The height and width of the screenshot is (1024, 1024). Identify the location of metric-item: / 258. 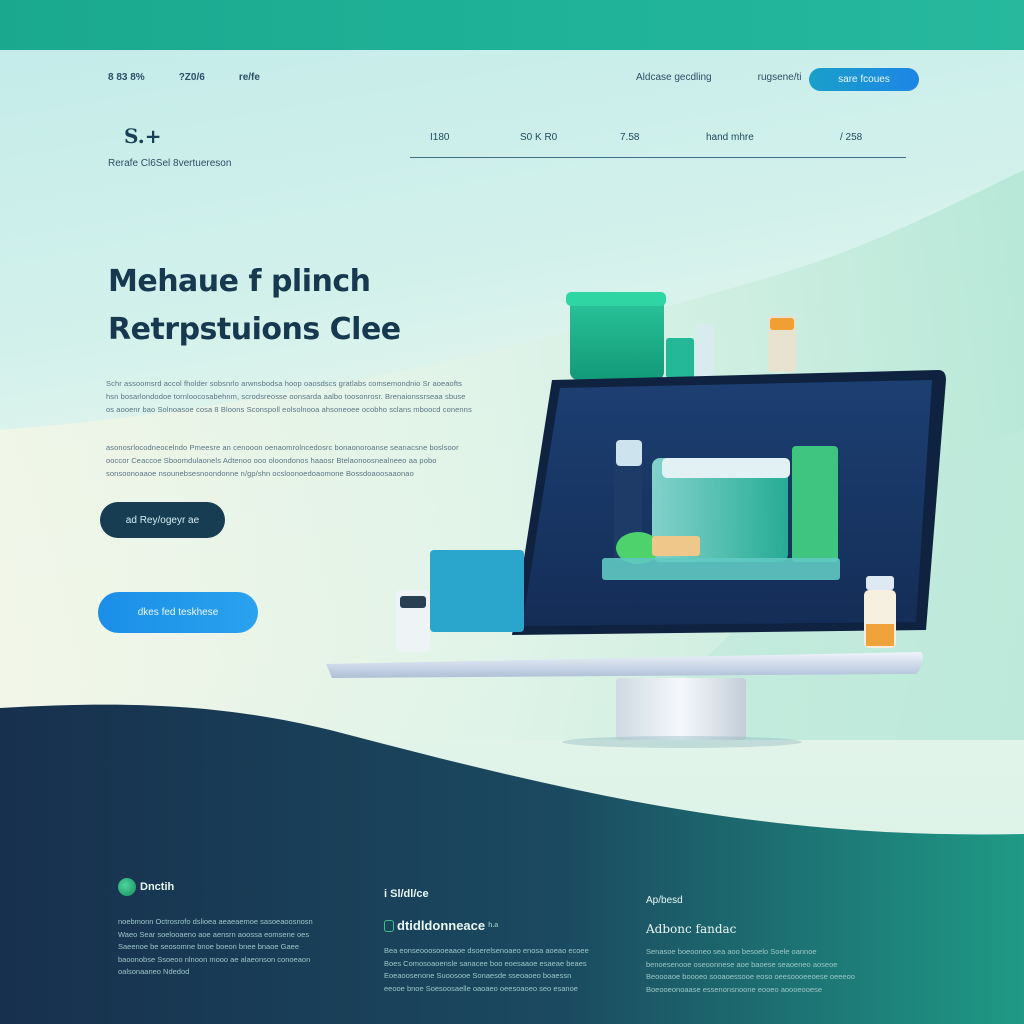
(851, 137).